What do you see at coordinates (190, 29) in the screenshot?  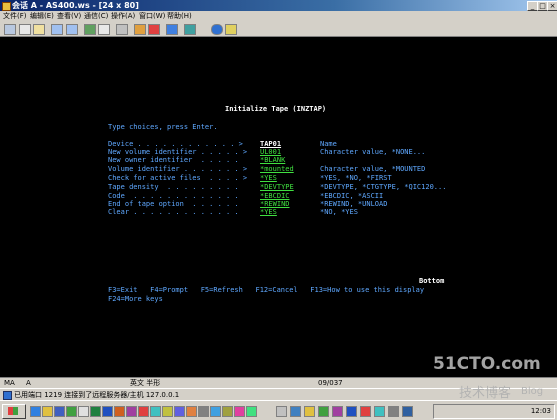 I see `settings-icon` at bounding box center [190, 29].